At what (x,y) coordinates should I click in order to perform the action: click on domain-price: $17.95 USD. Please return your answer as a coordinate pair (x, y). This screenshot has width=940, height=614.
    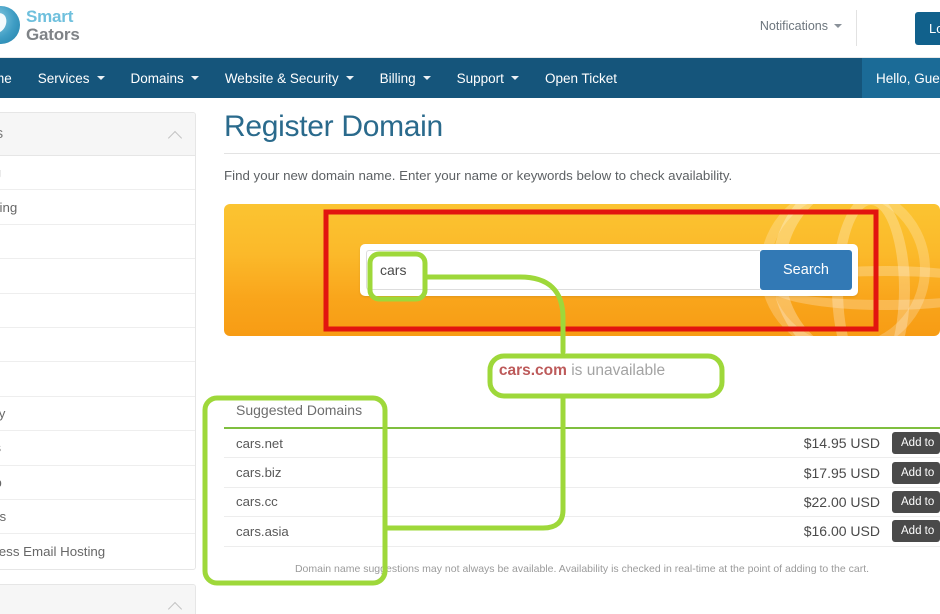
    Looking at the image, I should click on (841, 472).